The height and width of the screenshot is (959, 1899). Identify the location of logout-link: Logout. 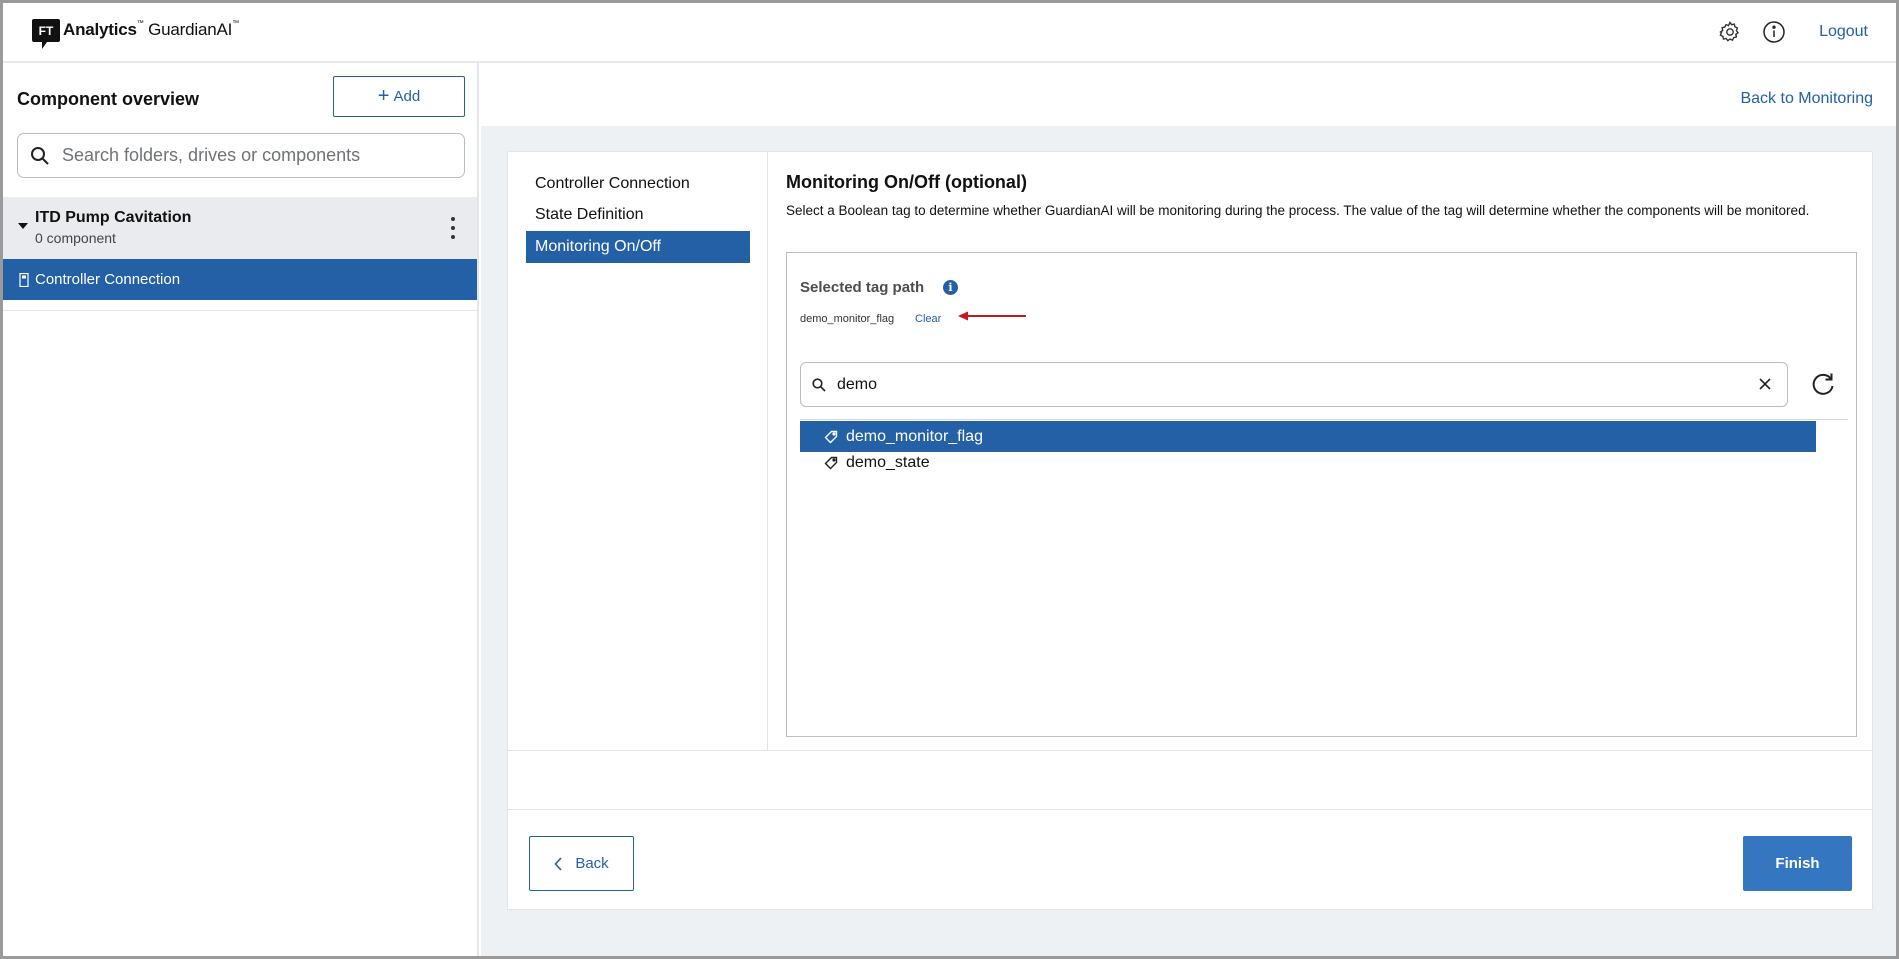
(1843, 32).